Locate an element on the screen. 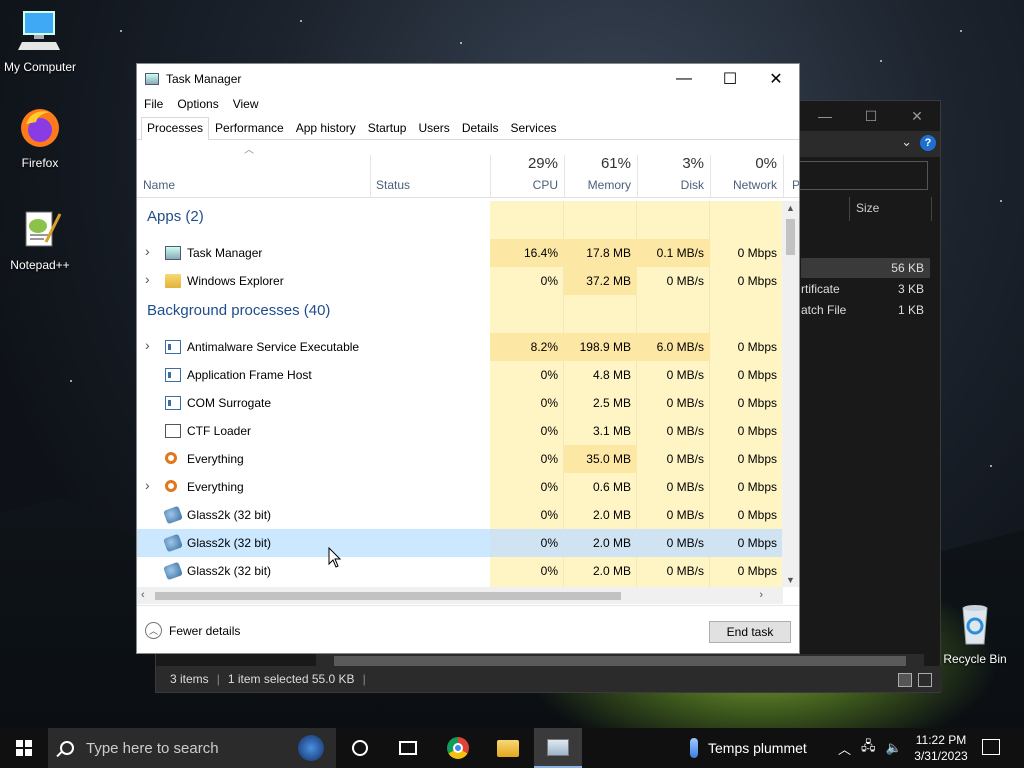  tab-processes: Processes is located at coordinates (175, 128).